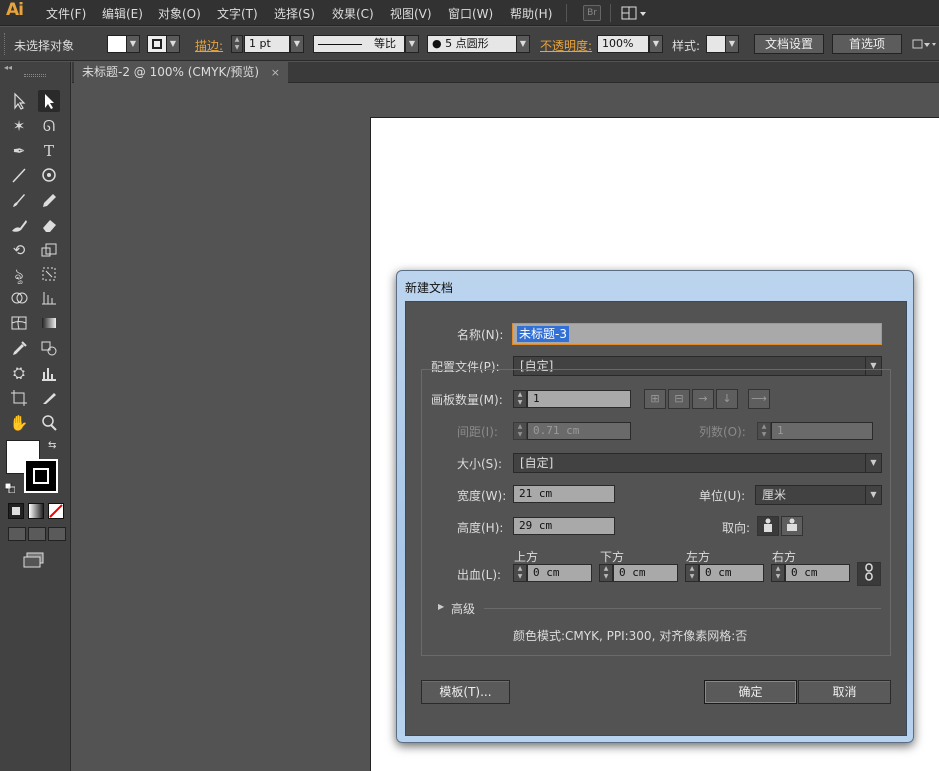 The image size is (939, 771). I want to click on eraser-tool-icon, so click(49, 225).